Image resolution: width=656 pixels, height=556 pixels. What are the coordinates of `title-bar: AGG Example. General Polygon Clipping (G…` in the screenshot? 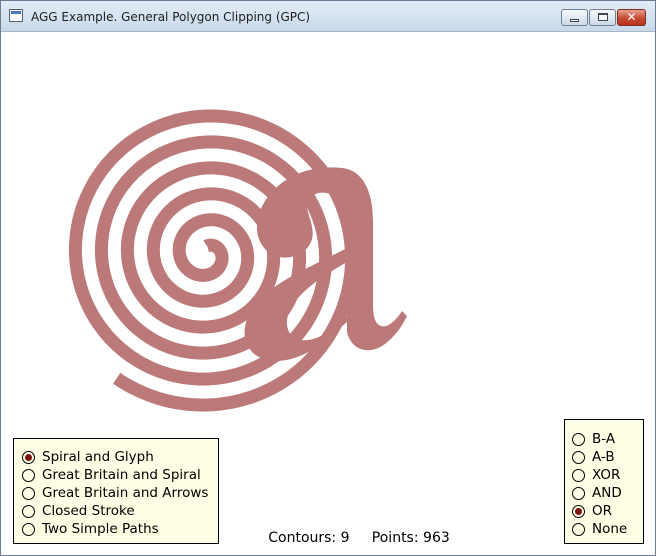 It's located at (328, 16).